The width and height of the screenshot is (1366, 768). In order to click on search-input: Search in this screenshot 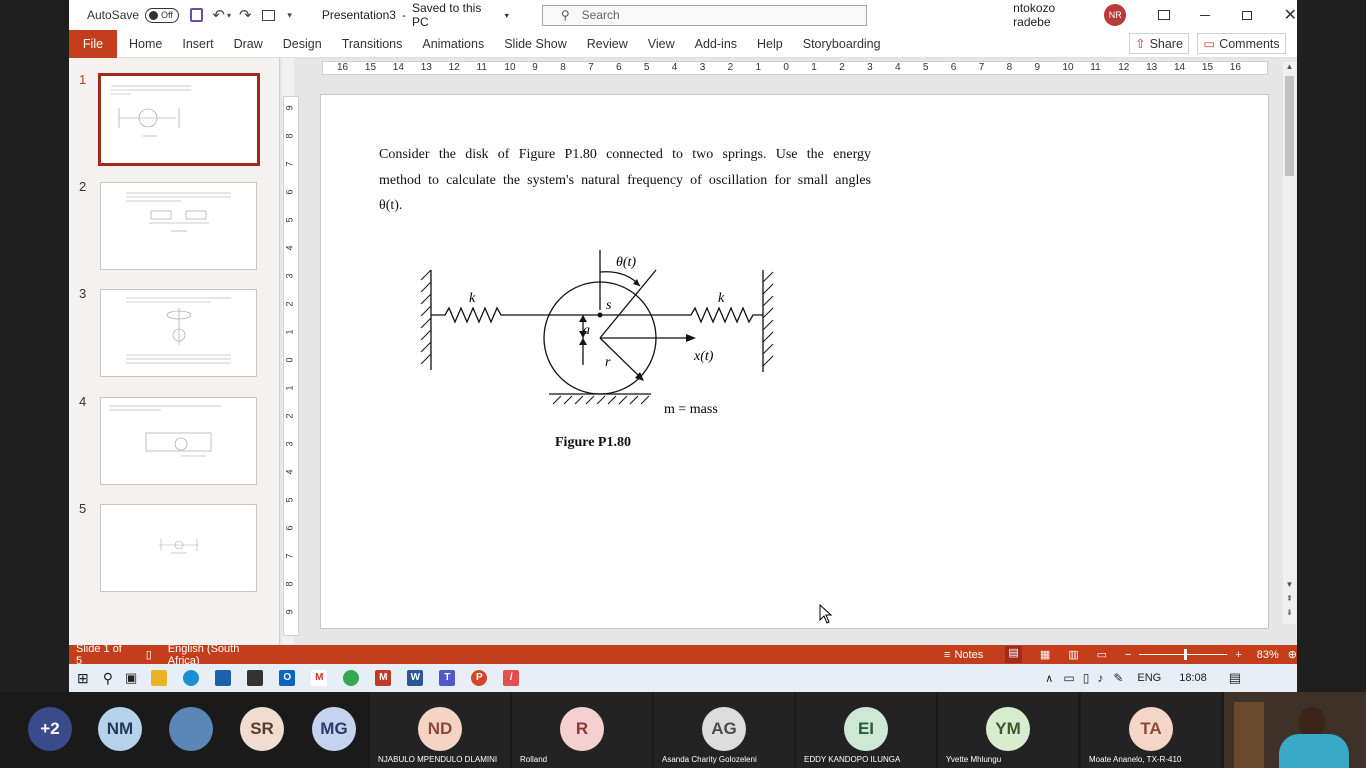, I will do `click(601, 15)`.